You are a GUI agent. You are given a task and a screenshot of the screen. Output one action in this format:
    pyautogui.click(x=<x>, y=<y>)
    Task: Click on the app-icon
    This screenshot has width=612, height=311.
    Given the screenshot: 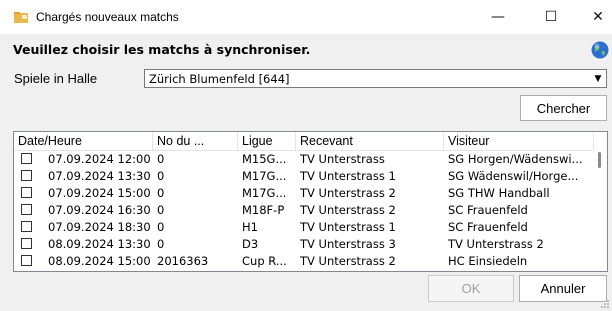 What is the action you would take?
    pyautogui.click(x=21, y=17)
    